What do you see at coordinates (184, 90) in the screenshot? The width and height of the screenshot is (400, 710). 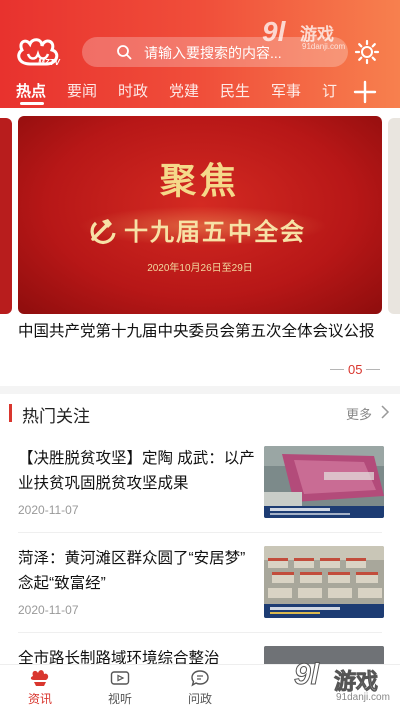 I see `tab-party: 党建` at bounding box center [184, 90].